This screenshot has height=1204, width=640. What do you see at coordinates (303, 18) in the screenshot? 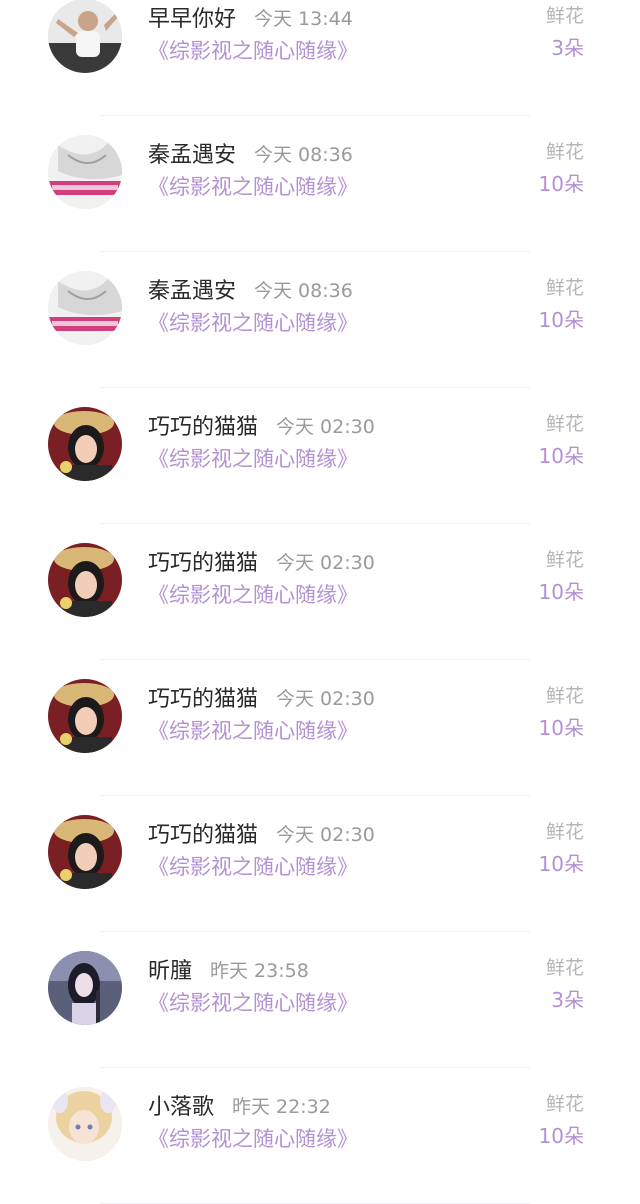
I see `gift-time: 今天 13:44` at bounding box center [303, 18].